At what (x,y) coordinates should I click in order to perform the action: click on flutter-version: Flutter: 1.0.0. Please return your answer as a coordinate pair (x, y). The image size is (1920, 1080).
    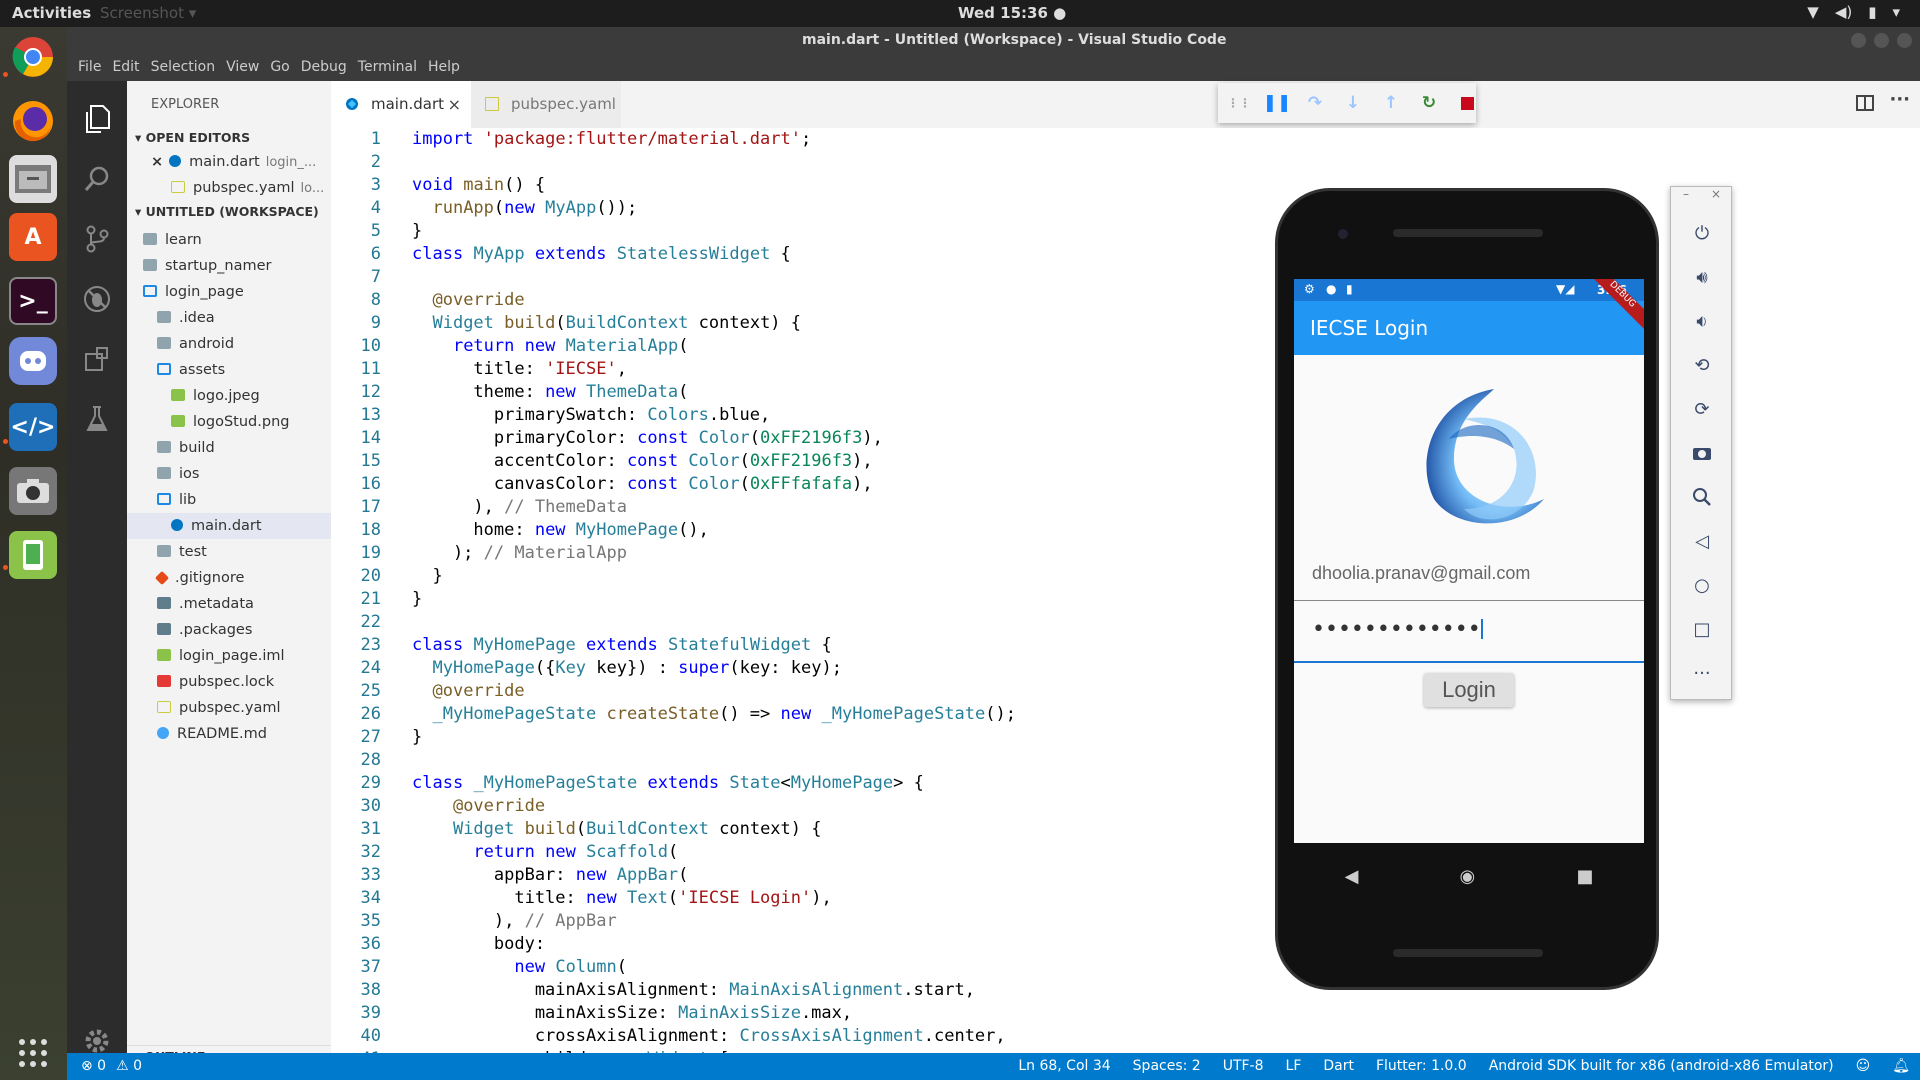
    Looking at the image, I should click on (1421, 1066).